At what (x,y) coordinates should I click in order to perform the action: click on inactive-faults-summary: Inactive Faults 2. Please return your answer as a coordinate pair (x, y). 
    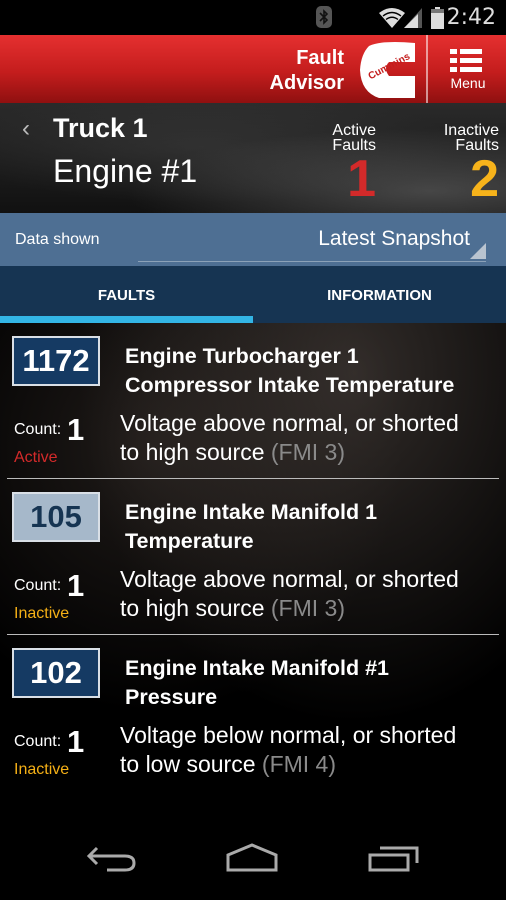
    Looking at the image, I should click on (471, 165).